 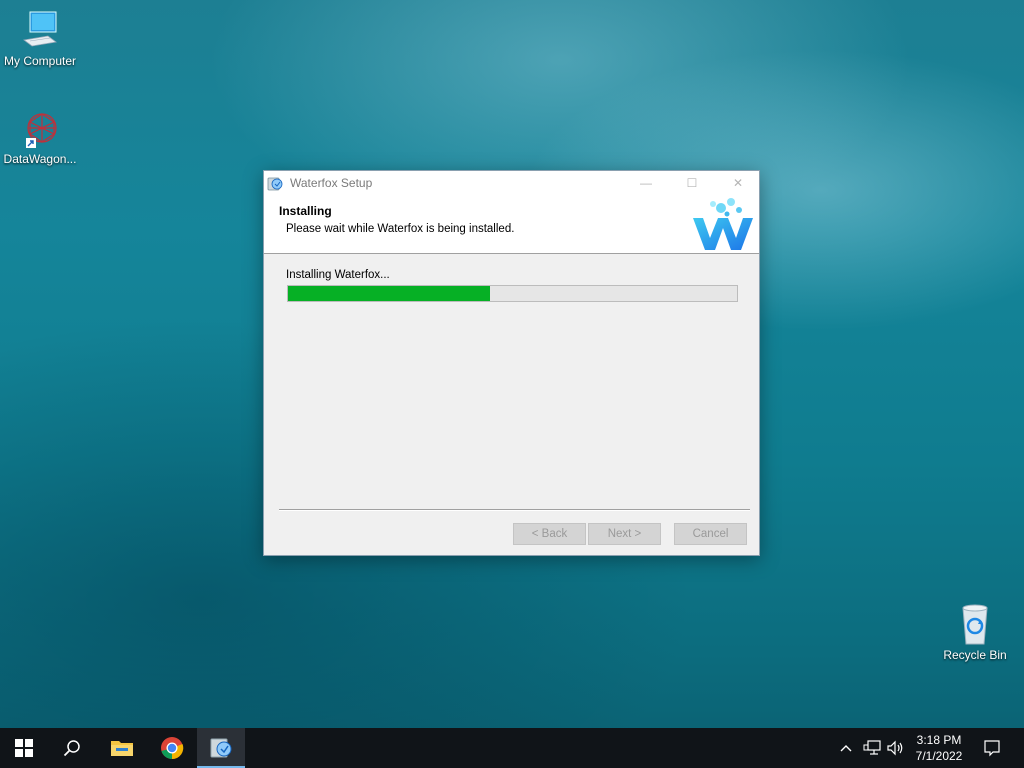 I want to click on maximize-button: ☐, so click(x=692, y=182).